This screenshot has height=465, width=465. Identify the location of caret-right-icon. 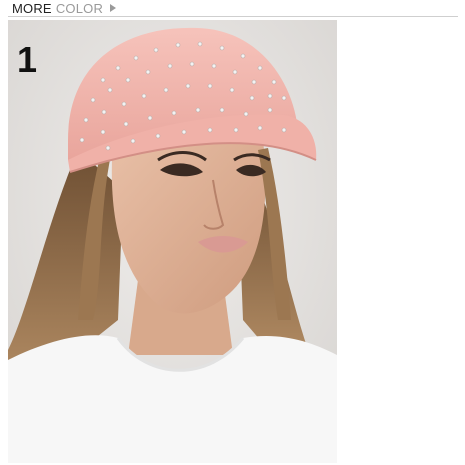
(113, 8).